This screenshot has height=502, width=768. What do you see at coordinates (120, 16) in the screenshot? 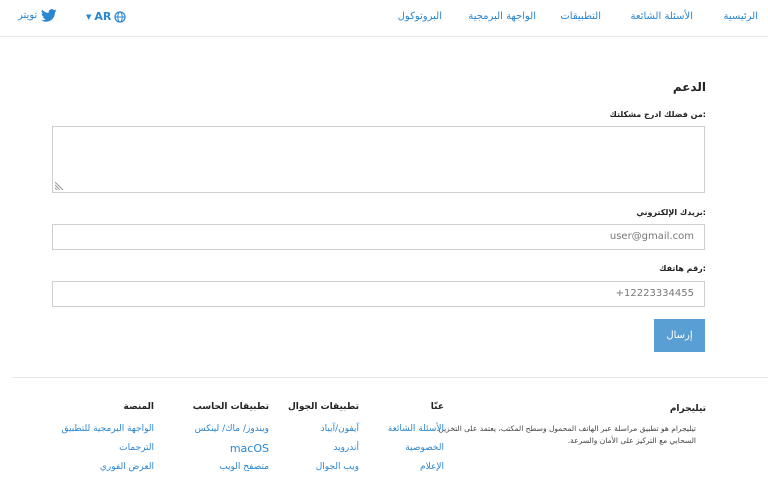
I see `globe-icon` at bounding box center [120, 16].